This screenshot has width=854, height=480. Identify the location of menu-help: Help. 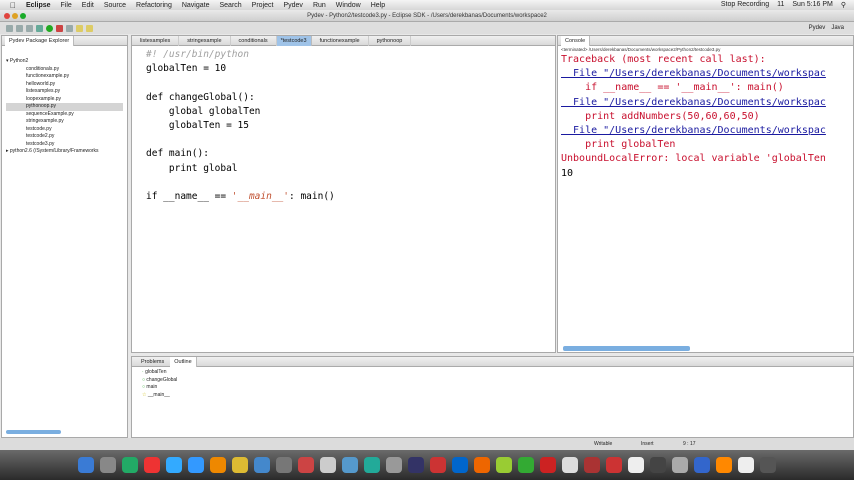
(378, 5).